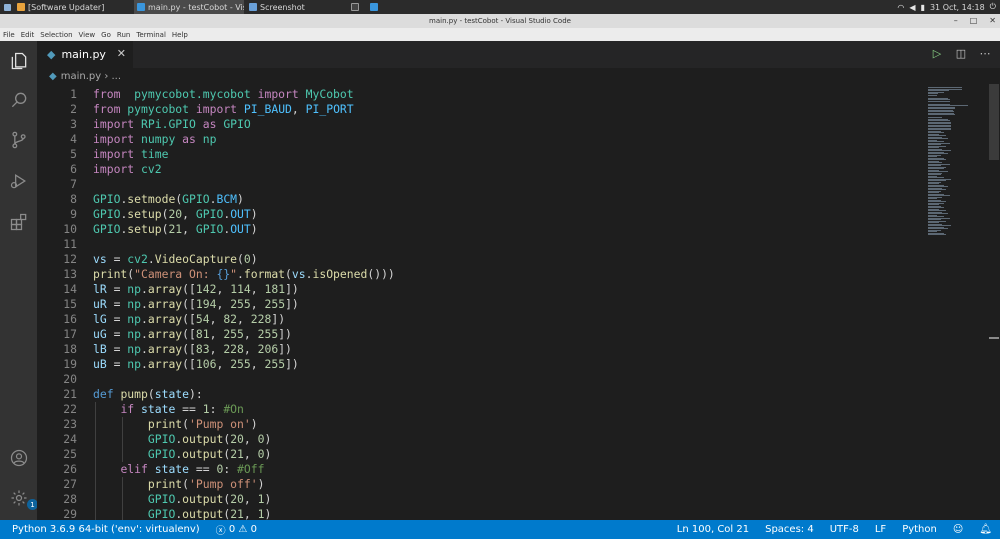  I want to click on cursor-position: Ln 100, Col 21, so click(713, 529).